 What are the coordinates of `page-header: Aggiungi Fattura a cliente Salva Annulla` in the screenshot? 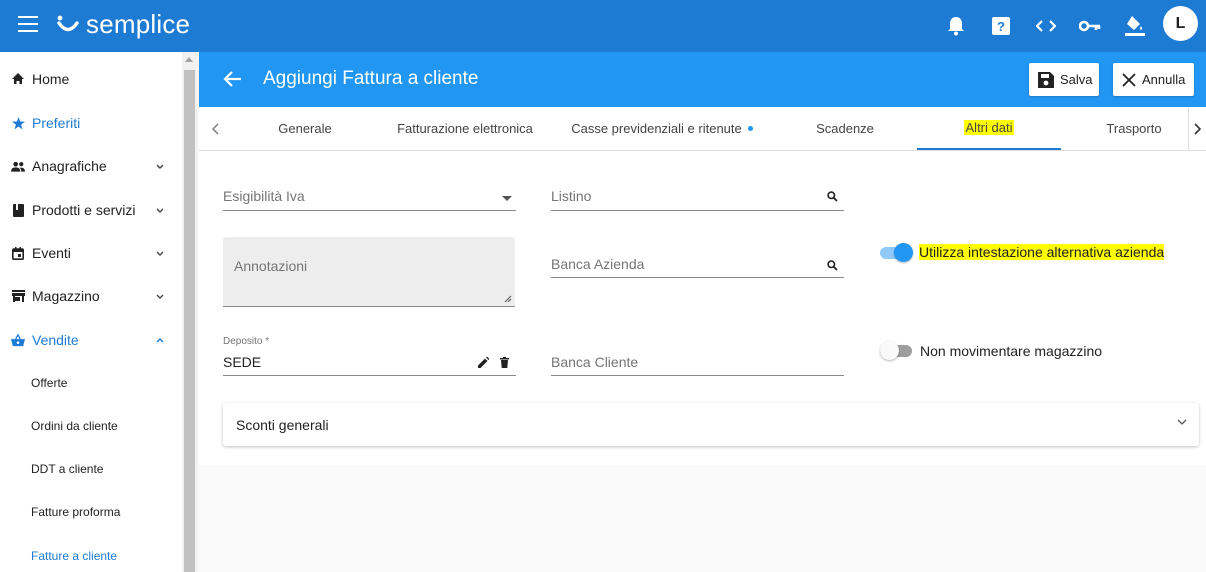 It's located at (702, 79).